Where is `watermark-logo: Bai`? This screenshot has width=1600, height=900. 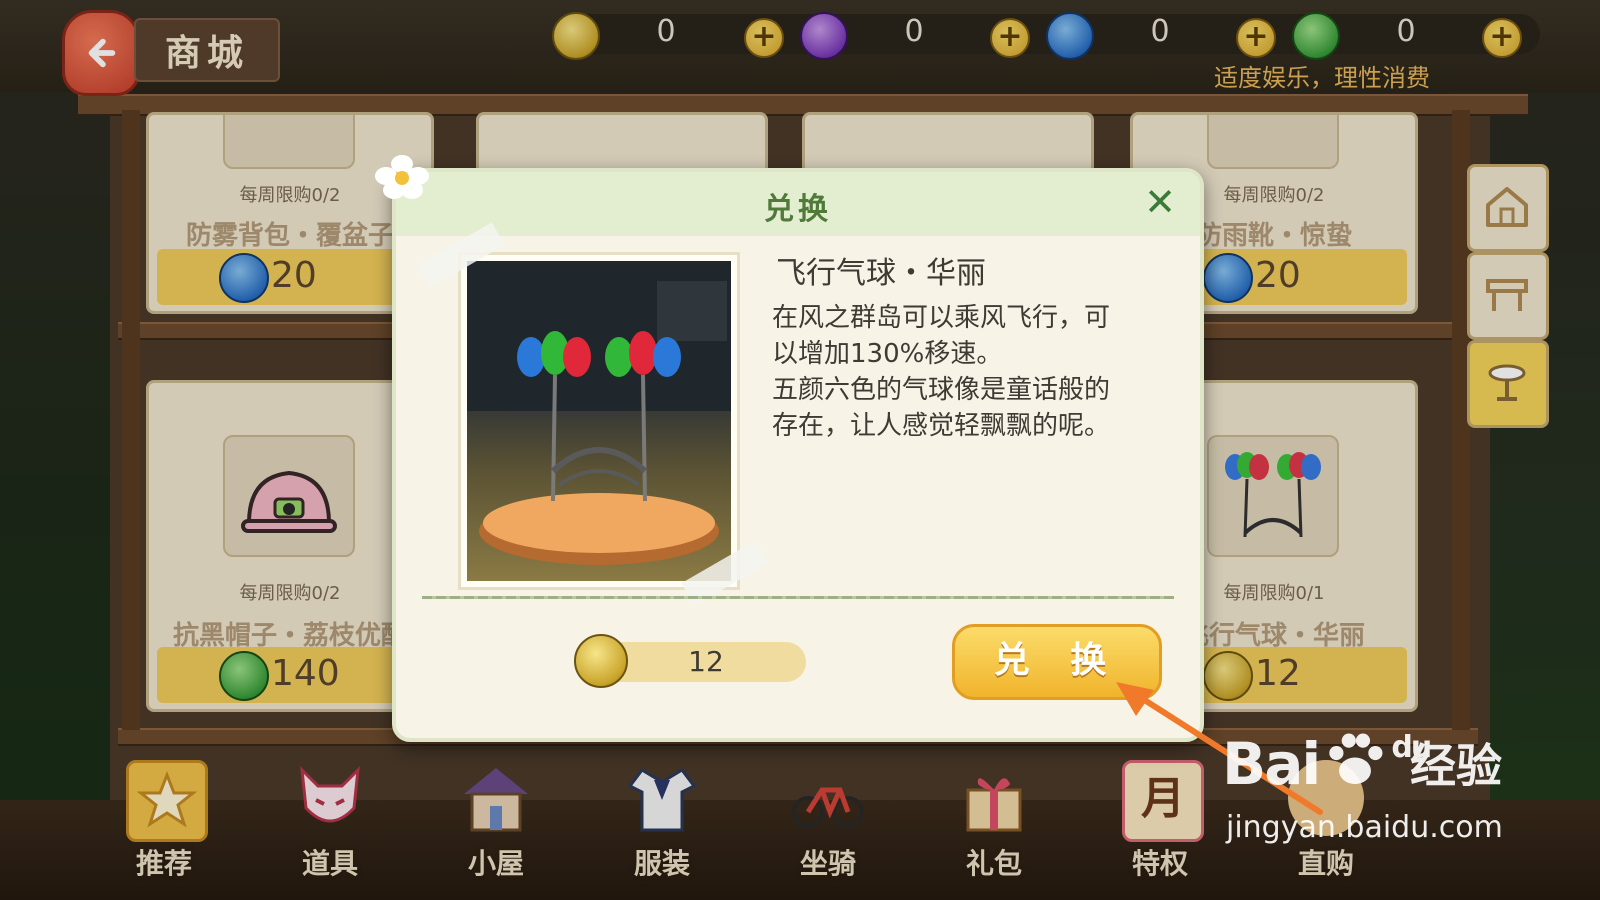 watermark-logo: Bai is located at coordinates (1271, 764).